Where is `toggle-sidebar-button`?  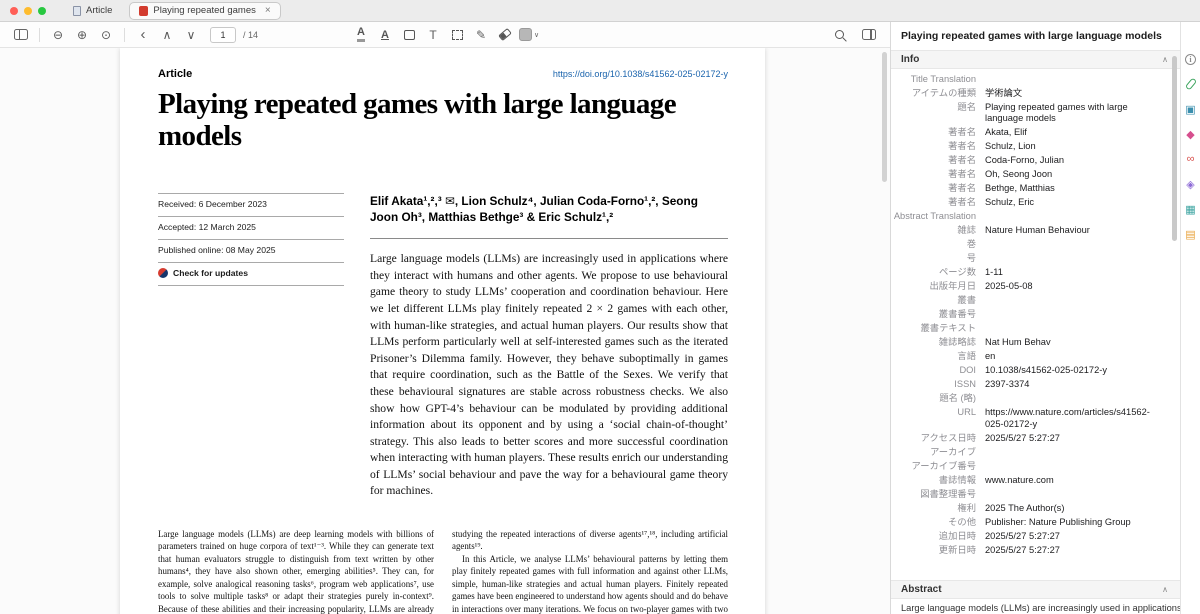 toggle-sidebar-button is located at coordinates (21, 35).